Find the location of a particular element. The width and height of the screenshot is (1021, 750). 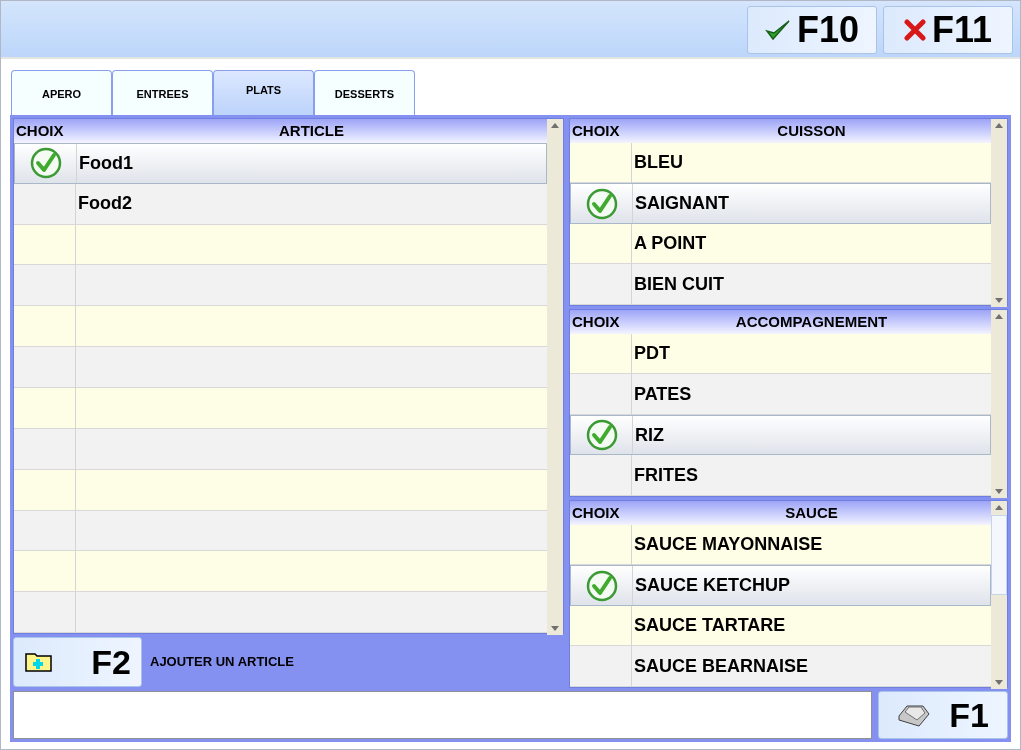

confirm-button: F10 is located at coordinates (812, 30).